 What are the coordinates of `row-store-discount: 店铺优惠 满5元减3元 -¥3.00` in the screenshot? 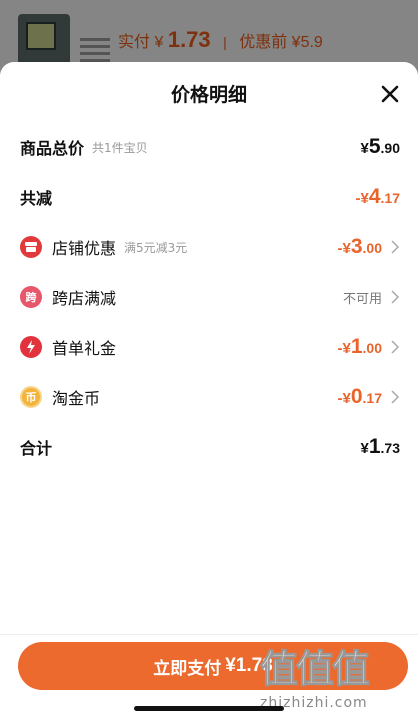 It's located at (210, 247).